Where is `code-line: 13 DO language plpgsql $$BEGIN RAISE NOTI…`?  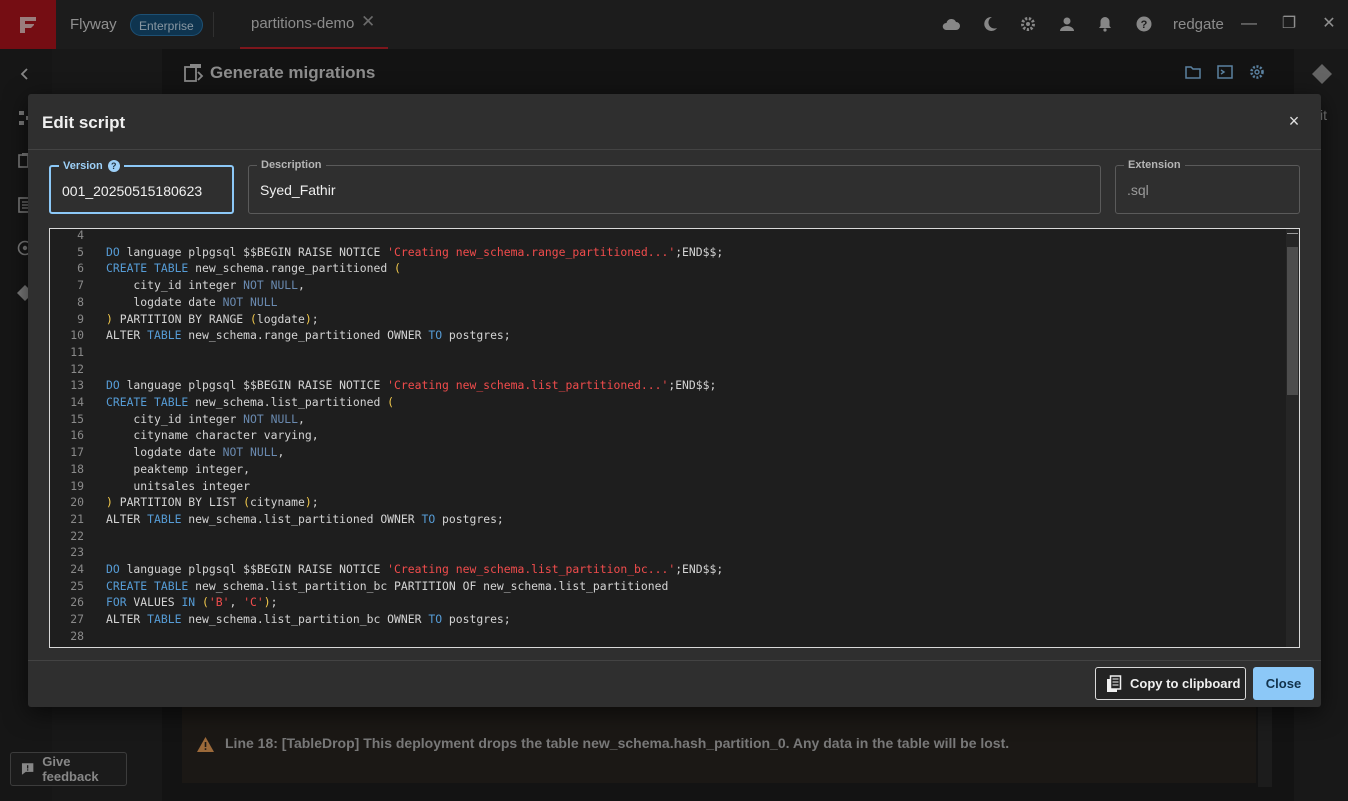
code-line: 13 DO language plpgsql $$BEGIN RAISE NOTI… is located at coordinates (665, 385).